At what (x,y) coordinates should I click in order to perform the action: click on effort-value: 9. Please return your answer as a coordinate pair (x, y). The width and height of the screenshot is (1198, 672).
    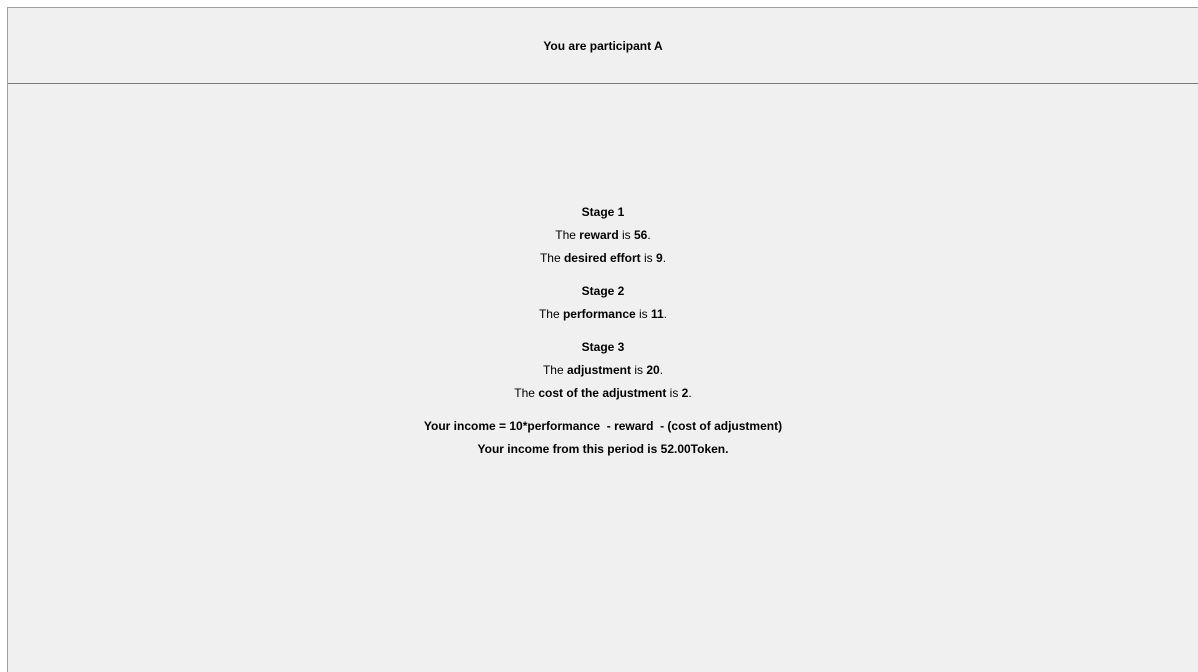
    Looking at the image, I should click on (659, 258).